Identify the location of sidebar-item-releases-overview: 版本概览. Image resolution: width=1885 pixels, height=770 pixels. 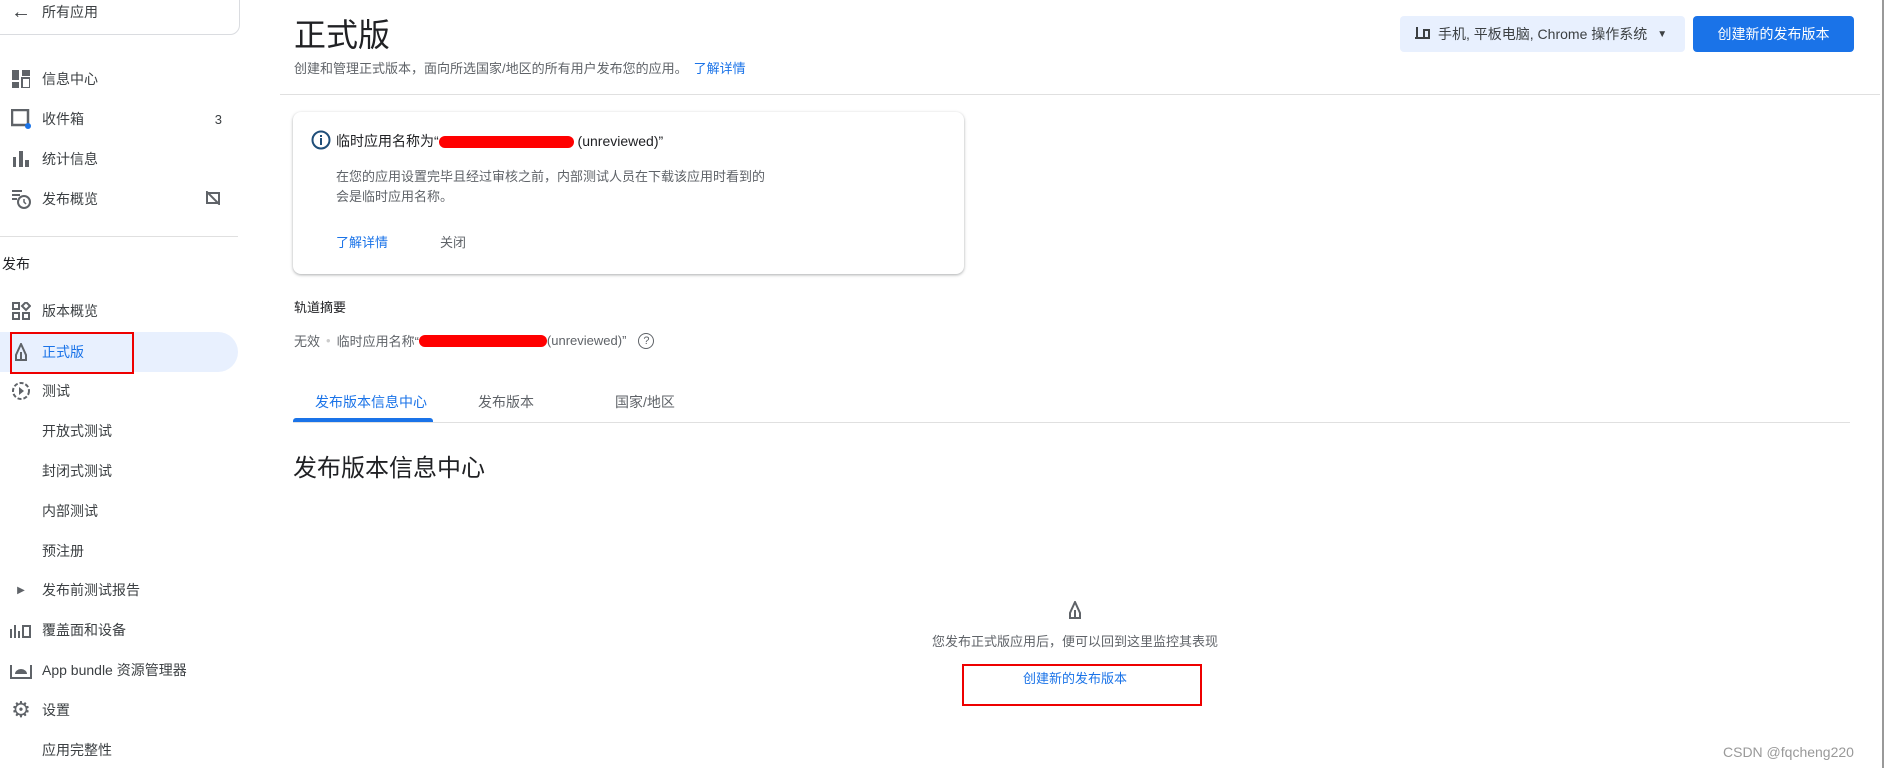
(119, 311).